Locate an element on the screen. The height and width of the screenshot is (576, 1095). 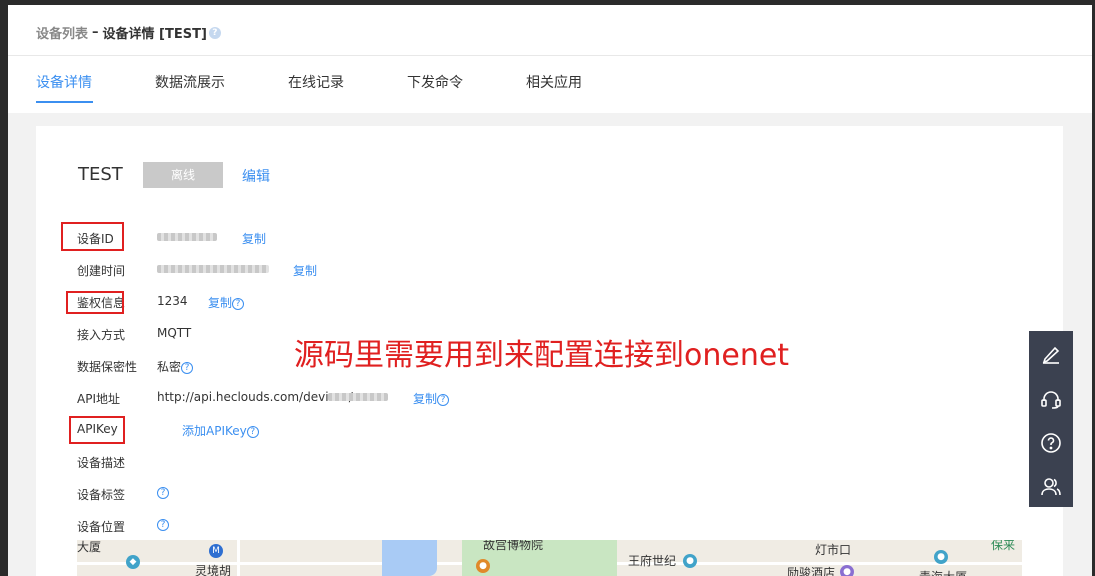
device-description-label: 设备描述 is located at coordinates (101, 463).